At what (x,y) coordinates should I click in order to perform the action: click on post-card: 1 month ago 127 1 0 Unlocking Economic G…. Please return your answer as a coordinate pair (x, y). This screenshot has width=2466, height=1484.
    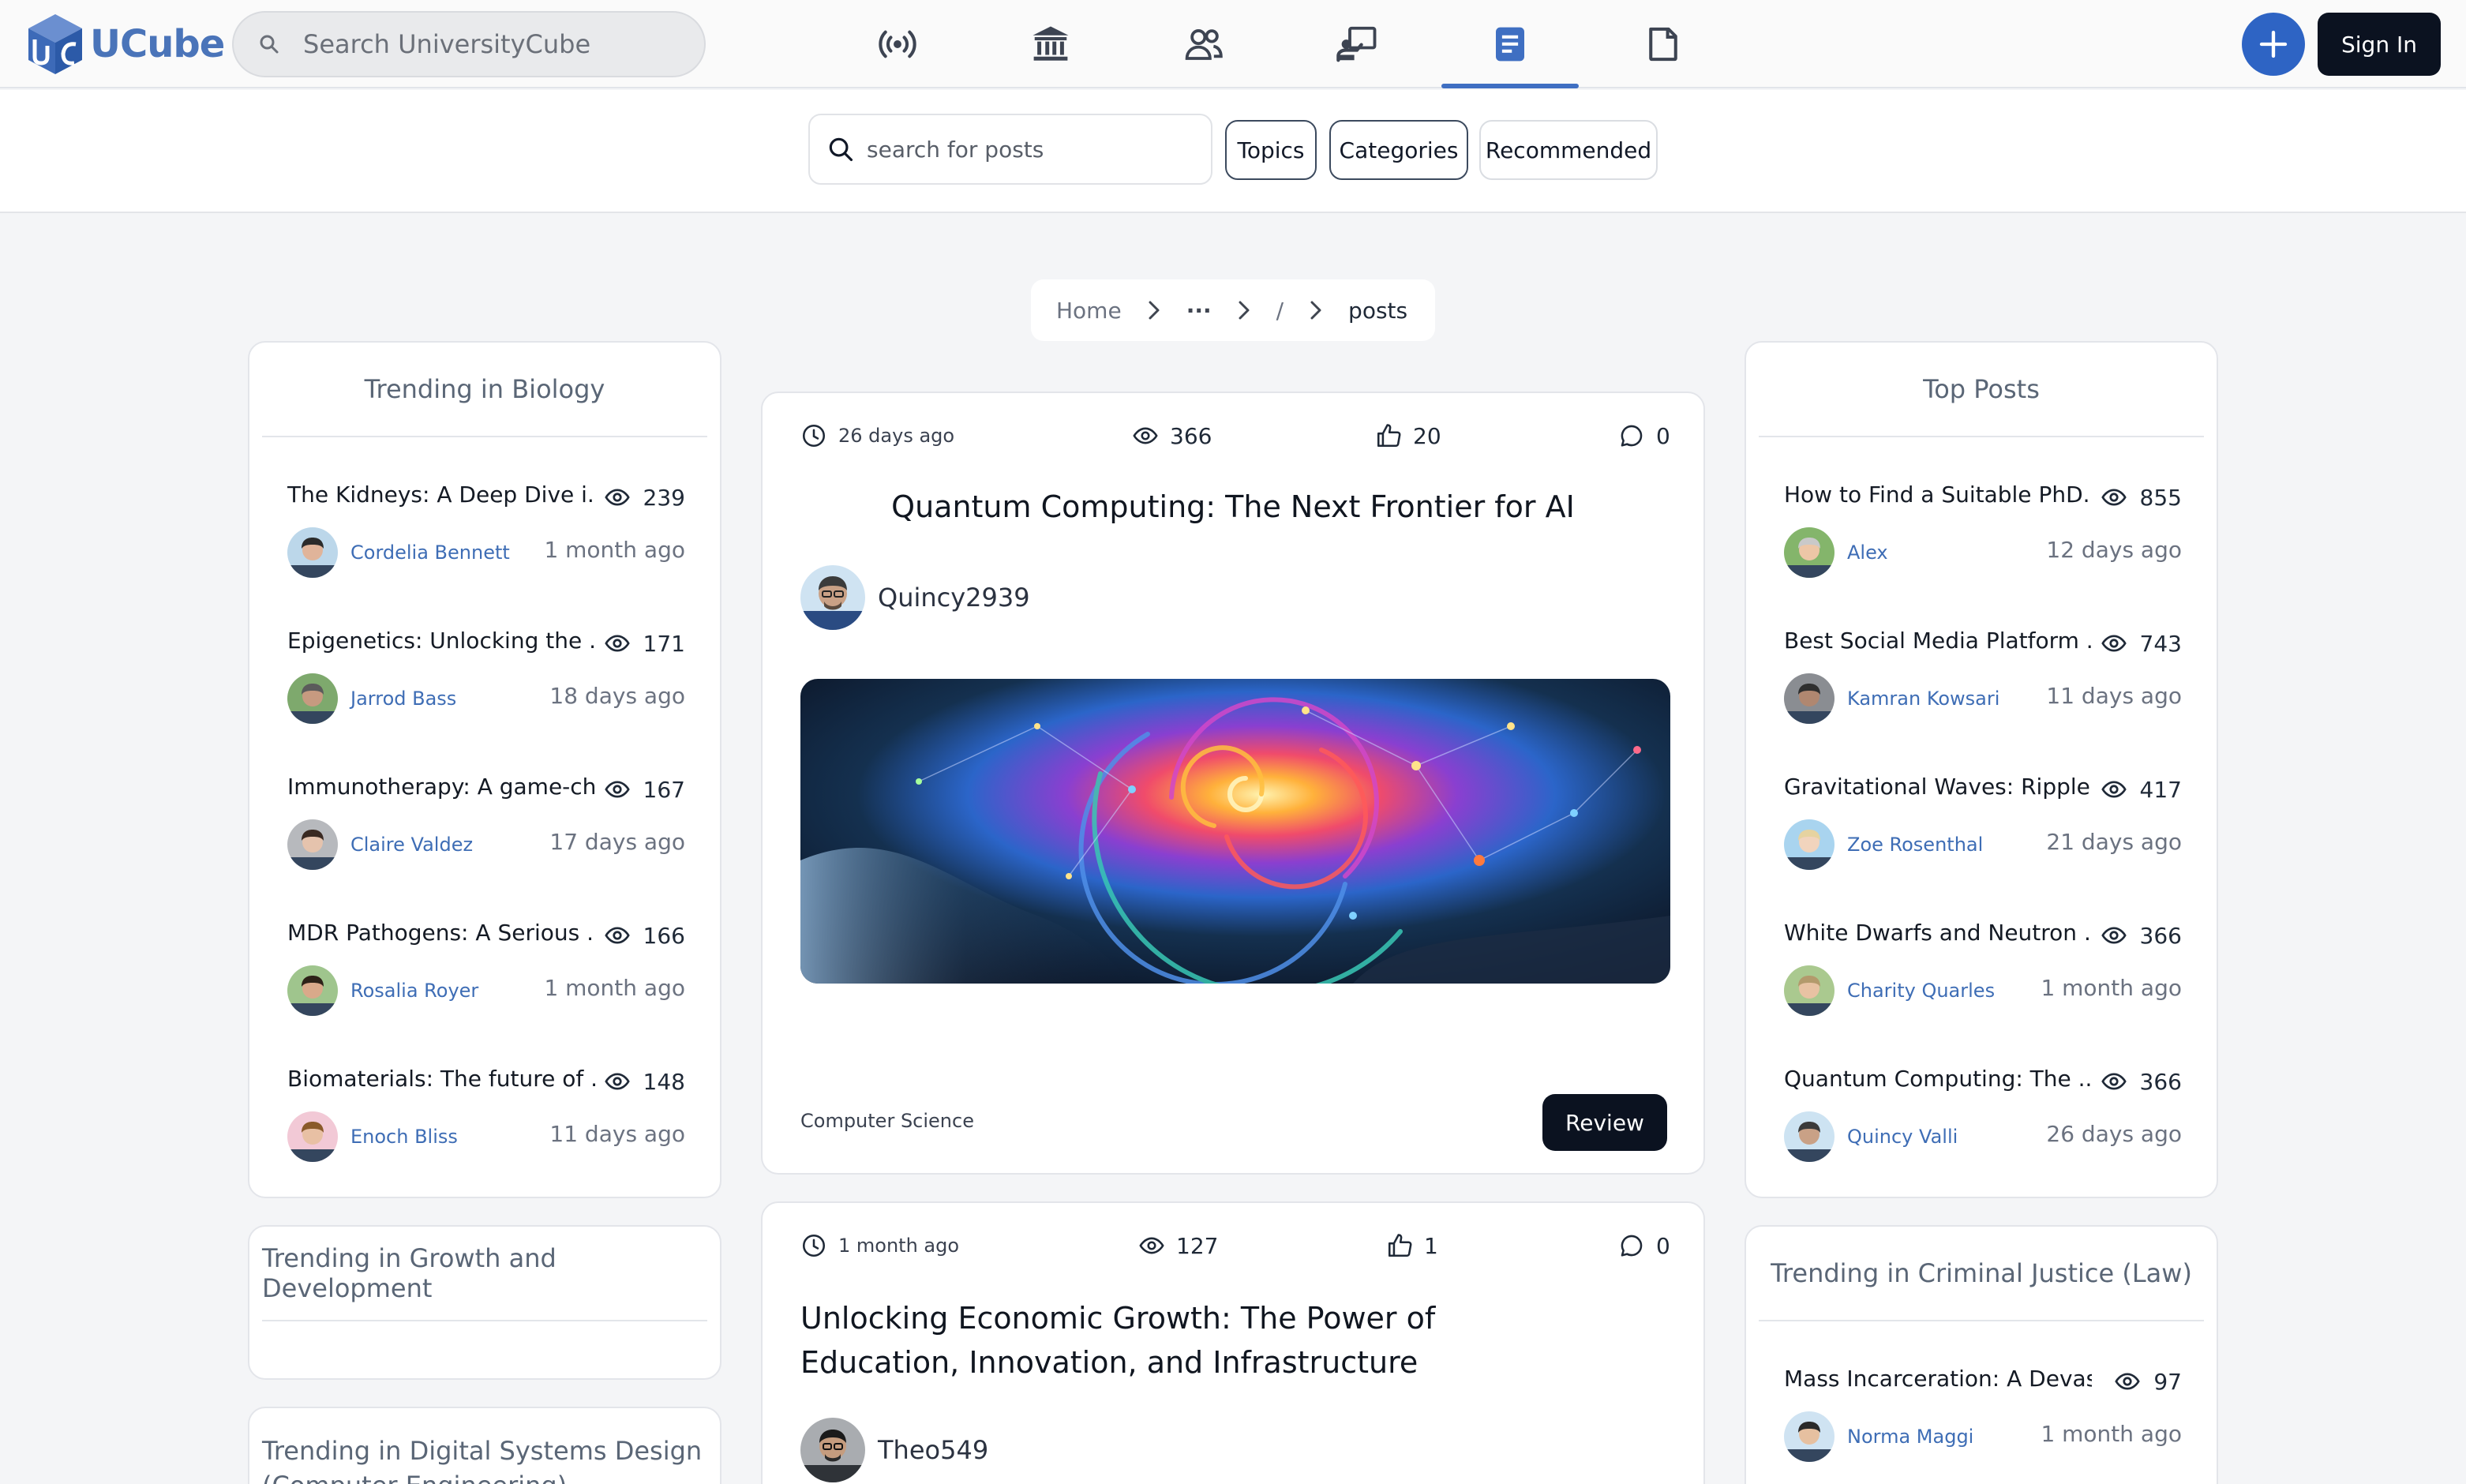
    Looking at the image, I should click on (1233, 1342).